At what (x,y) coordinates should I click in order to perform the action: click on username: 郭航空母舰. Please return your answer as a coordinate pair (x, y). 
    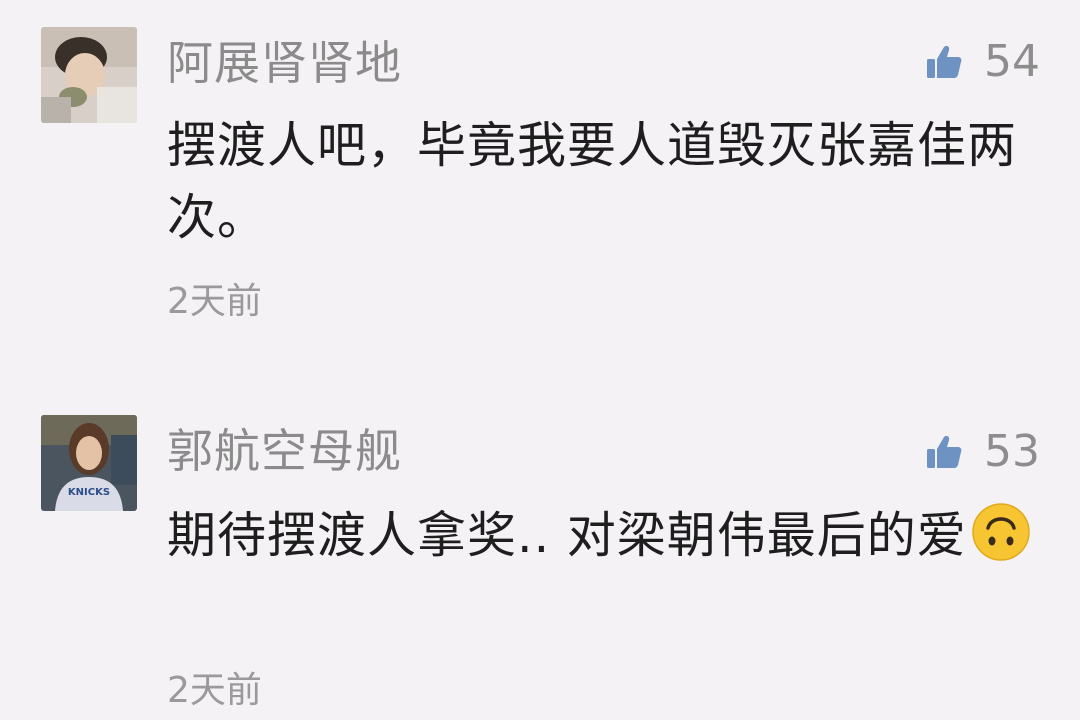
    Looking at the image, I should click on (284, 451).